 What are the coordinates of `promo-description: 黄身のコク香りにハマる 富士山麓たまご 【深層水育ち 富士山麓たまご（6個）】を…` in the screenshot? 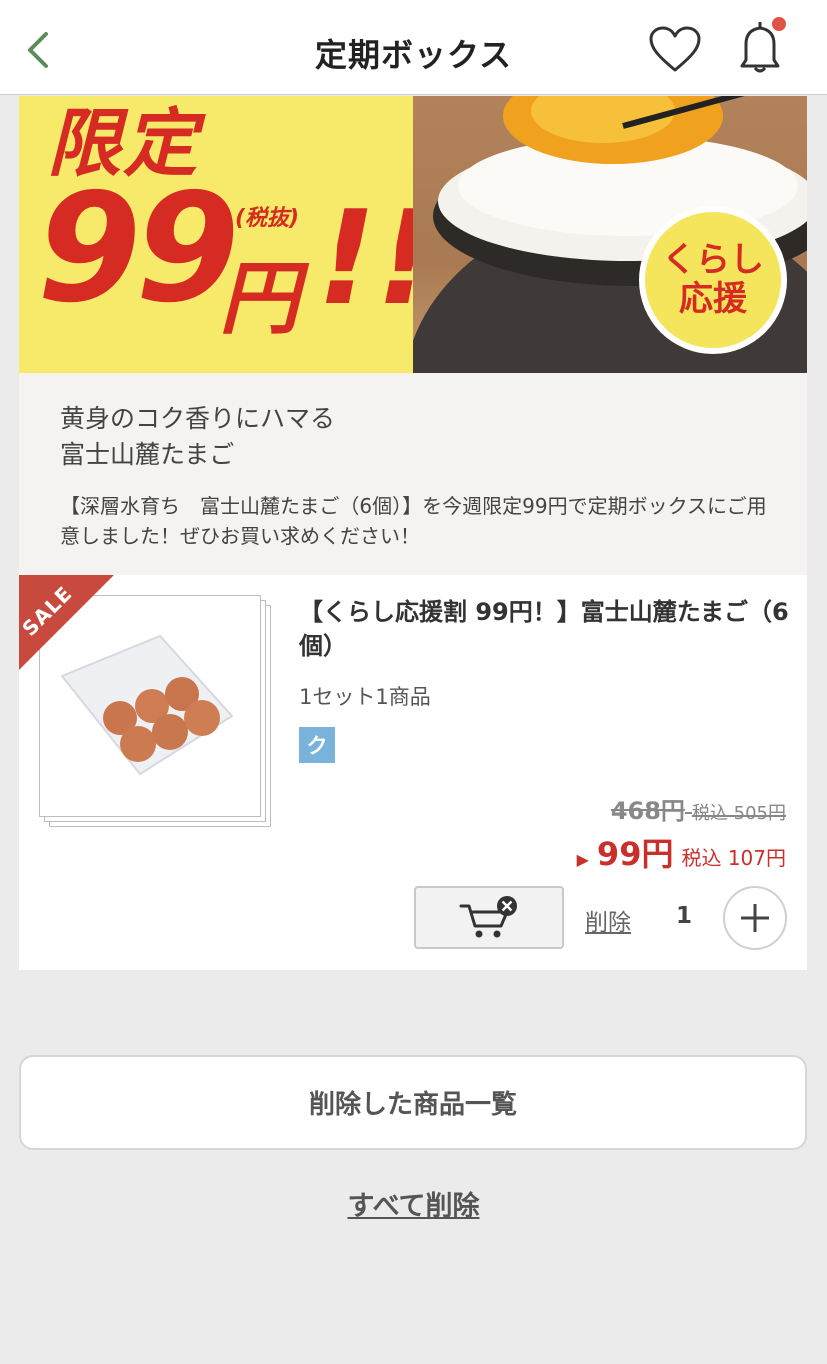 It's located at (413, 474).